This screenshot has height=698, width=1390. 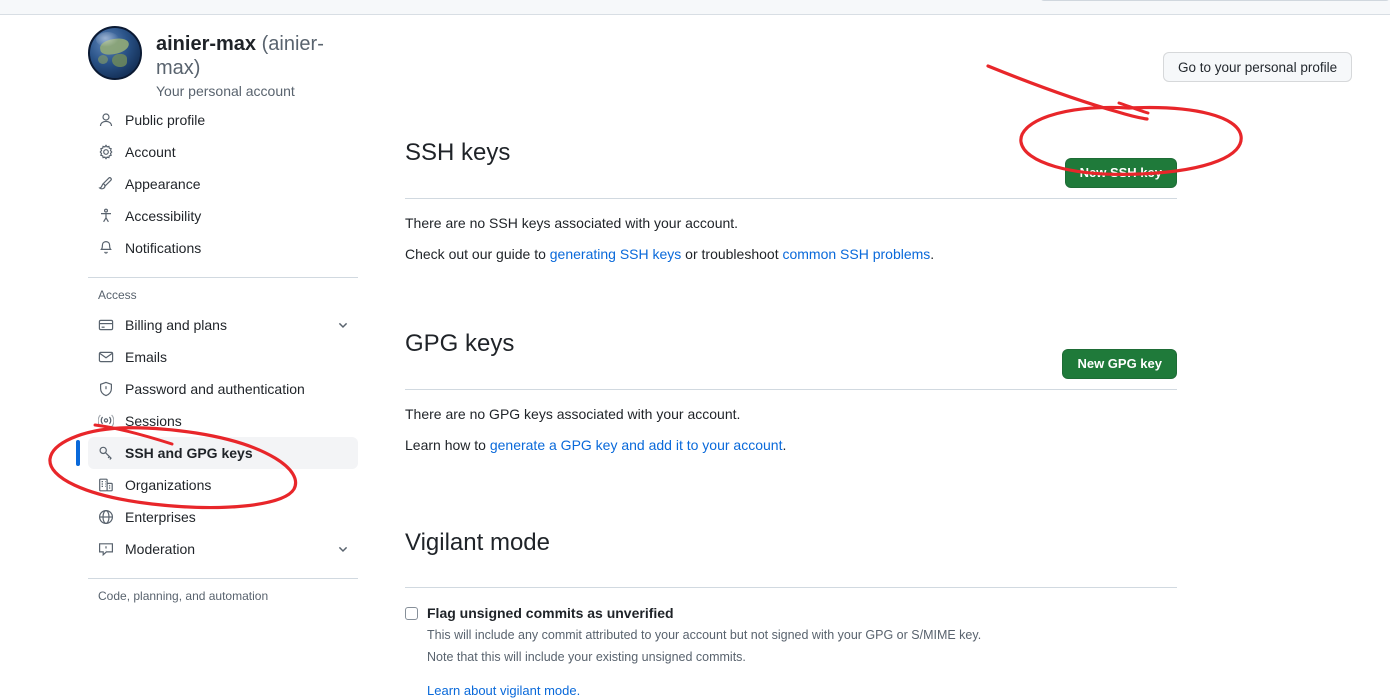 What do you see at coordinates (106, 453) in the screenshot?
I see `key-icon` at bounding box center [106, 453].